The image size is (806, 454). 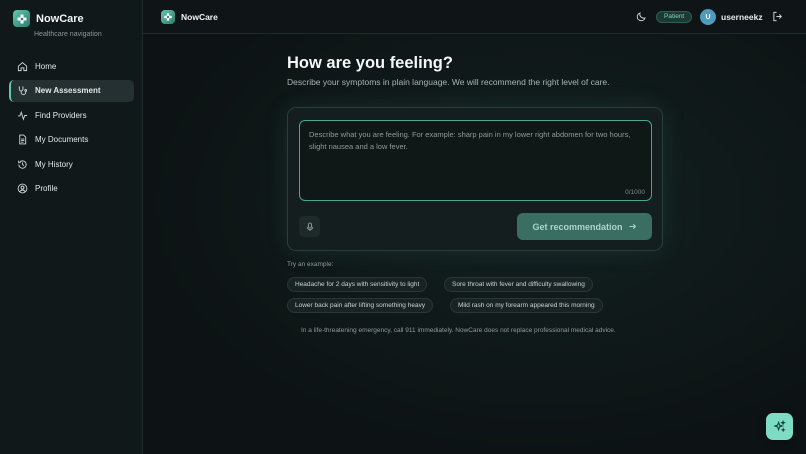 What do you see at coordinates (61, 115) in the screenshot?
I see `sidebar-item-label: Find Providers` at bounding box center [61, 115].